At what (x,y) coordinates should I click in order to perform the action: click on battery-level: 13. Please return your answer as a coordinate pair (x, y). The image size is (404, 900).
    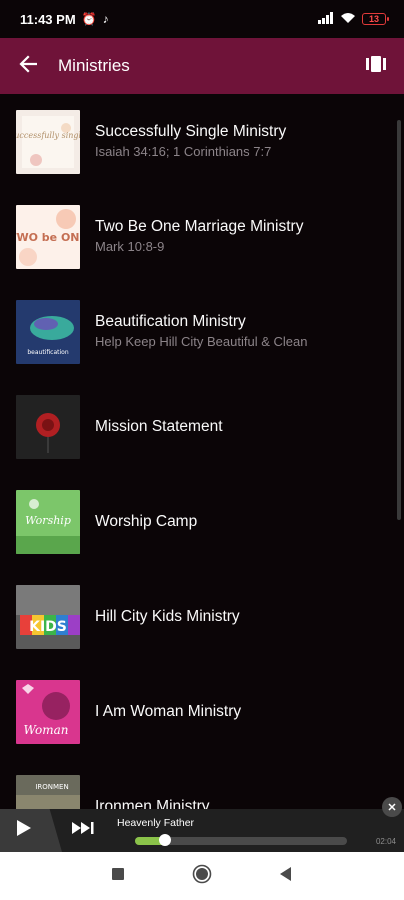
    Looking at the image, I should click on (373, 18).